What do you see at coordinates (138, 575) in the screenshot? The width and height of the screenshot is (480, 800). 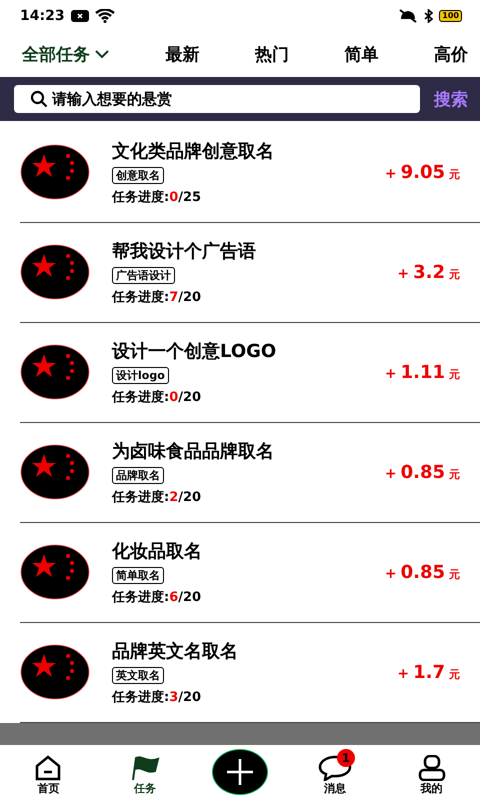 I see `task-tag: 简单取名` at bounding box center [138, 575].